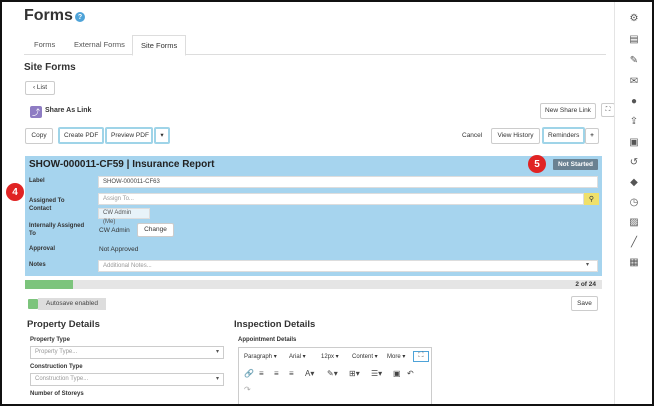 The width and height of the screenshot is (654, 406). I want to click on label-input: SHOW-000011-CF63, so click(348, 182).